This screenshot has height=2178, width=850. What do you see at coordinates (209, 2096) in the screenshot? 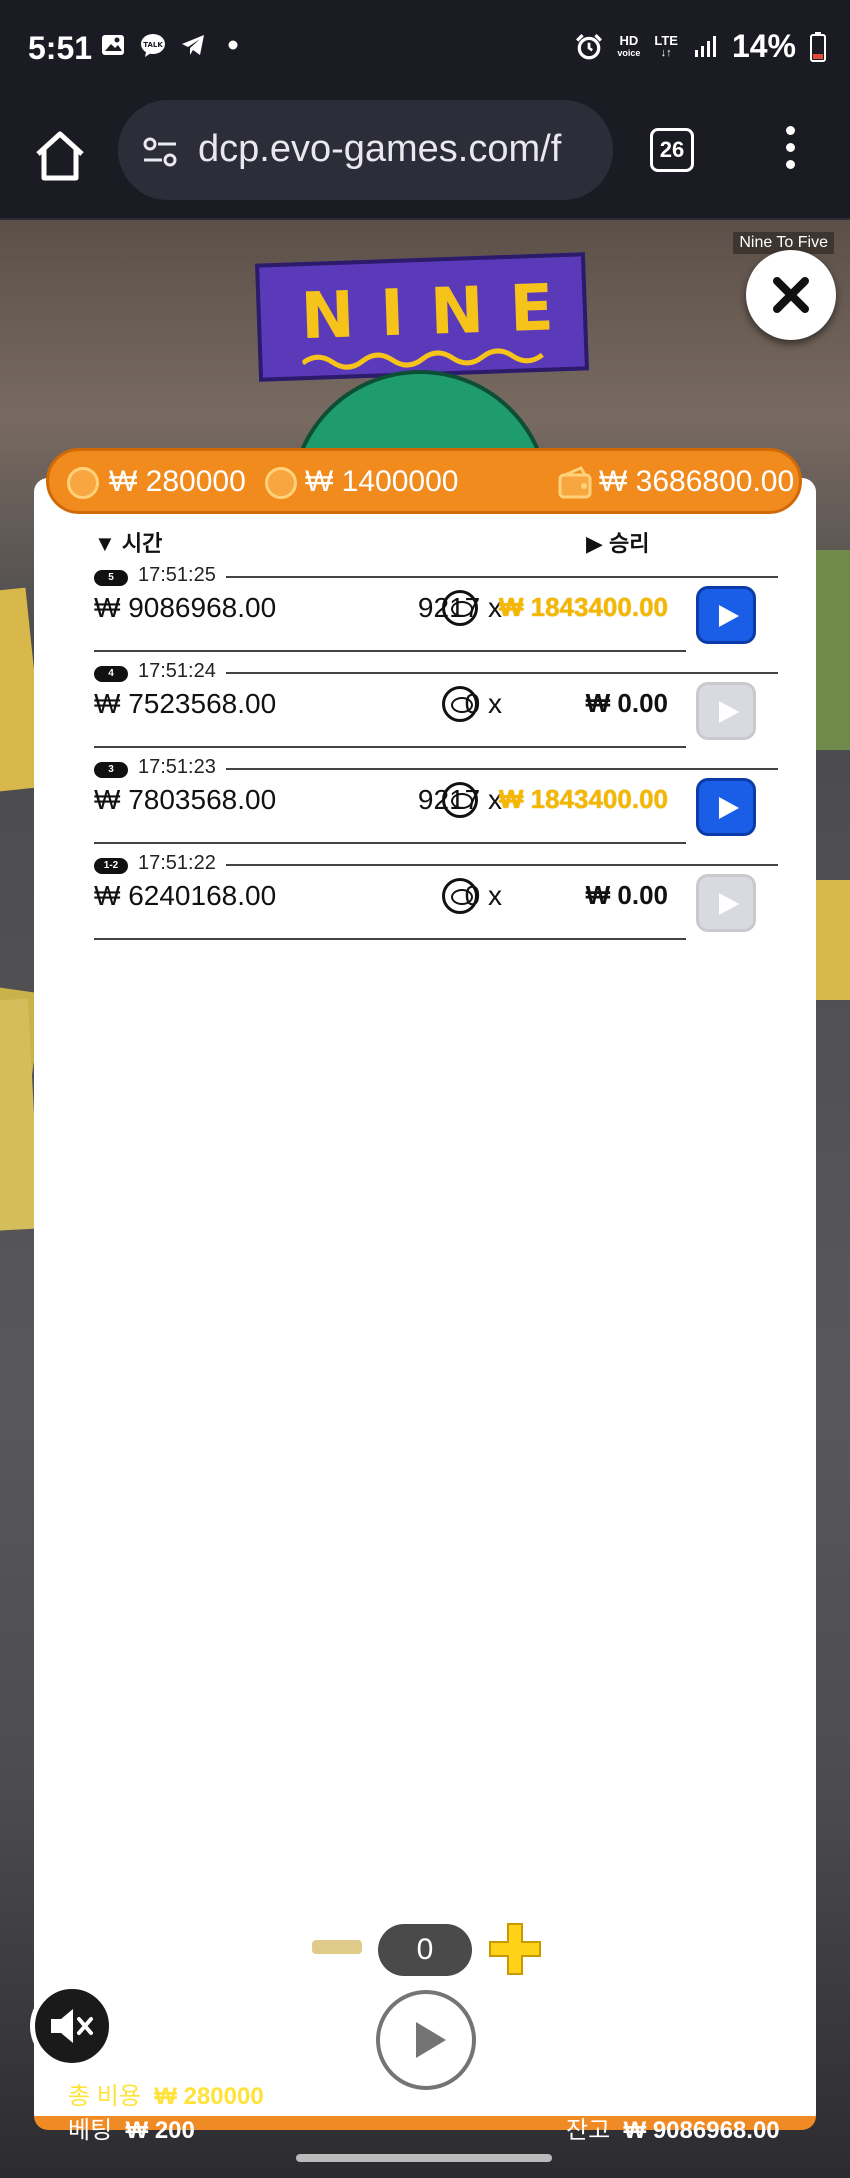
I see `total-cost-value: ₩ 280000` at bounding box center [209, 2096].